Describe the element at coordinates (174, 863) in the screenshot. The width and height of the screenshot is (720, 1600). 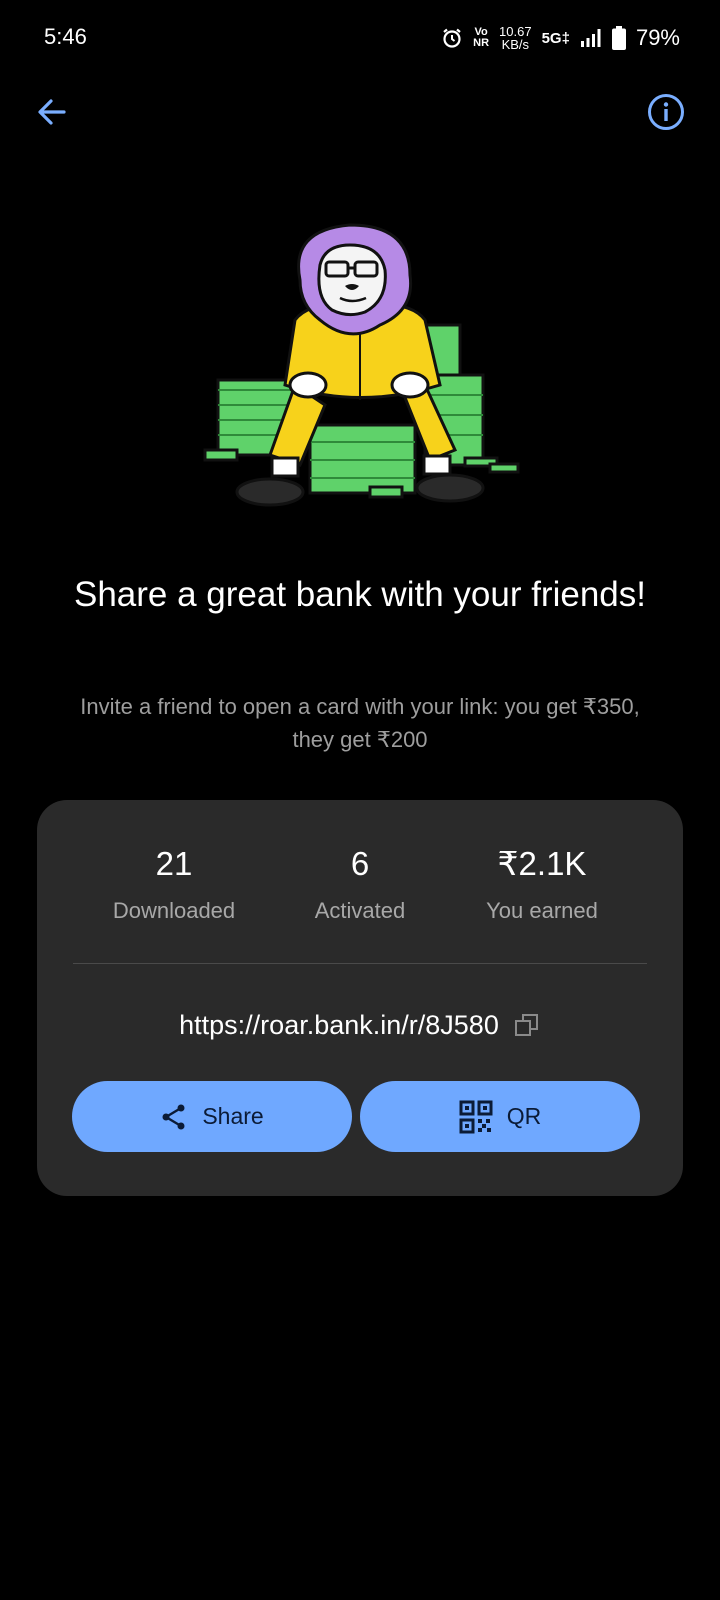
I see `stat-value: 21` at that location.